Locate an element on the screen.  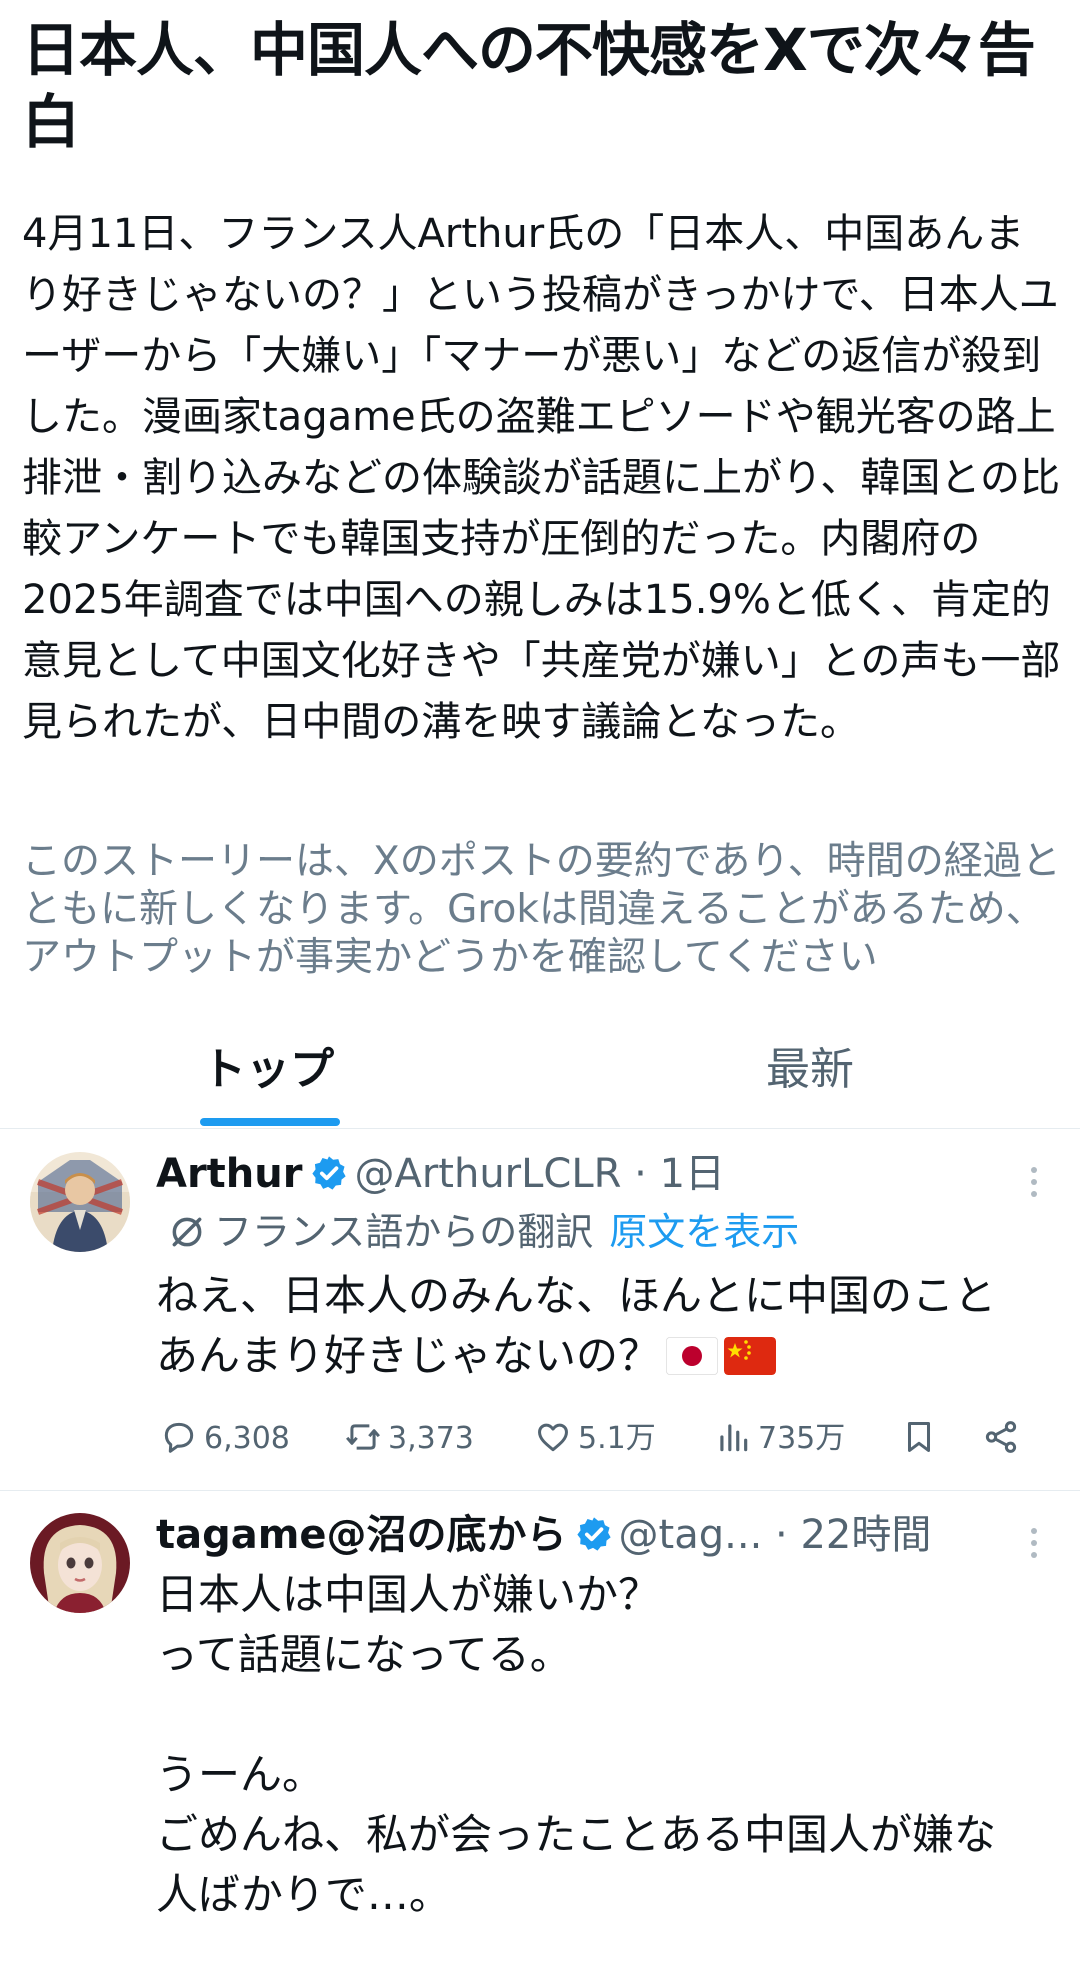
repost-button: 3,373 is located at coordinates (409, 1439).